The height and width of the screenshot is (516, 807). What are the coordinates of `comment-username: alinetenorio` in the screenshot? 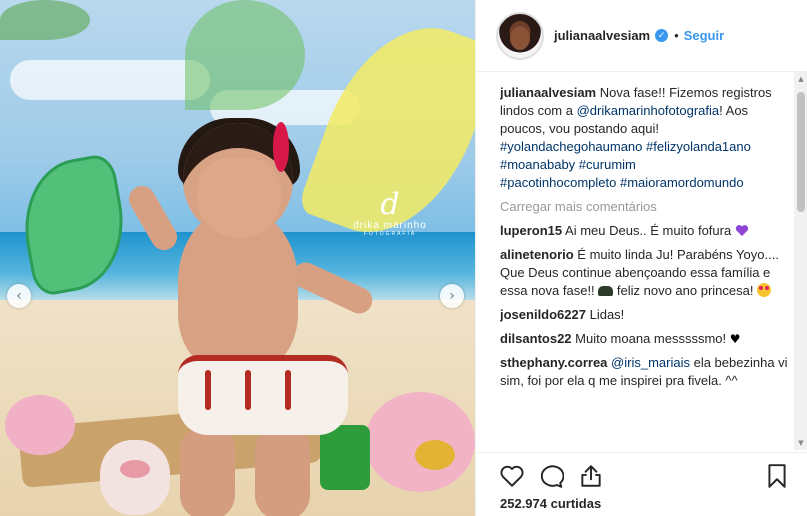 It's located at (537, 254).